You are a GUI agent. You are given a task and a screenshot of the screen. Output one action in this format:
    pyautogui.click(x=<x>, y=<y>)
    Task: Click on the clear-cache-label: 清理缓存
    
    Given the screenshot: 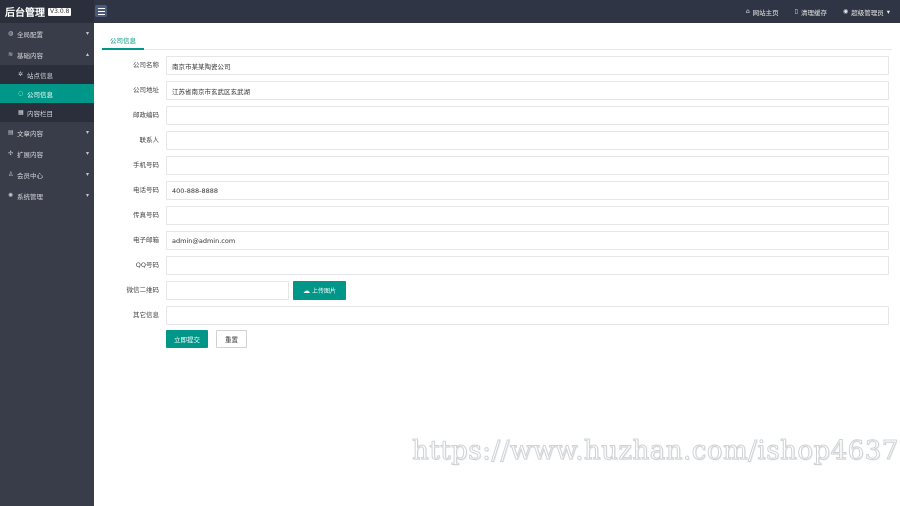 What is the action you would take?
    pyautogui.click(x=813, y=12)
    